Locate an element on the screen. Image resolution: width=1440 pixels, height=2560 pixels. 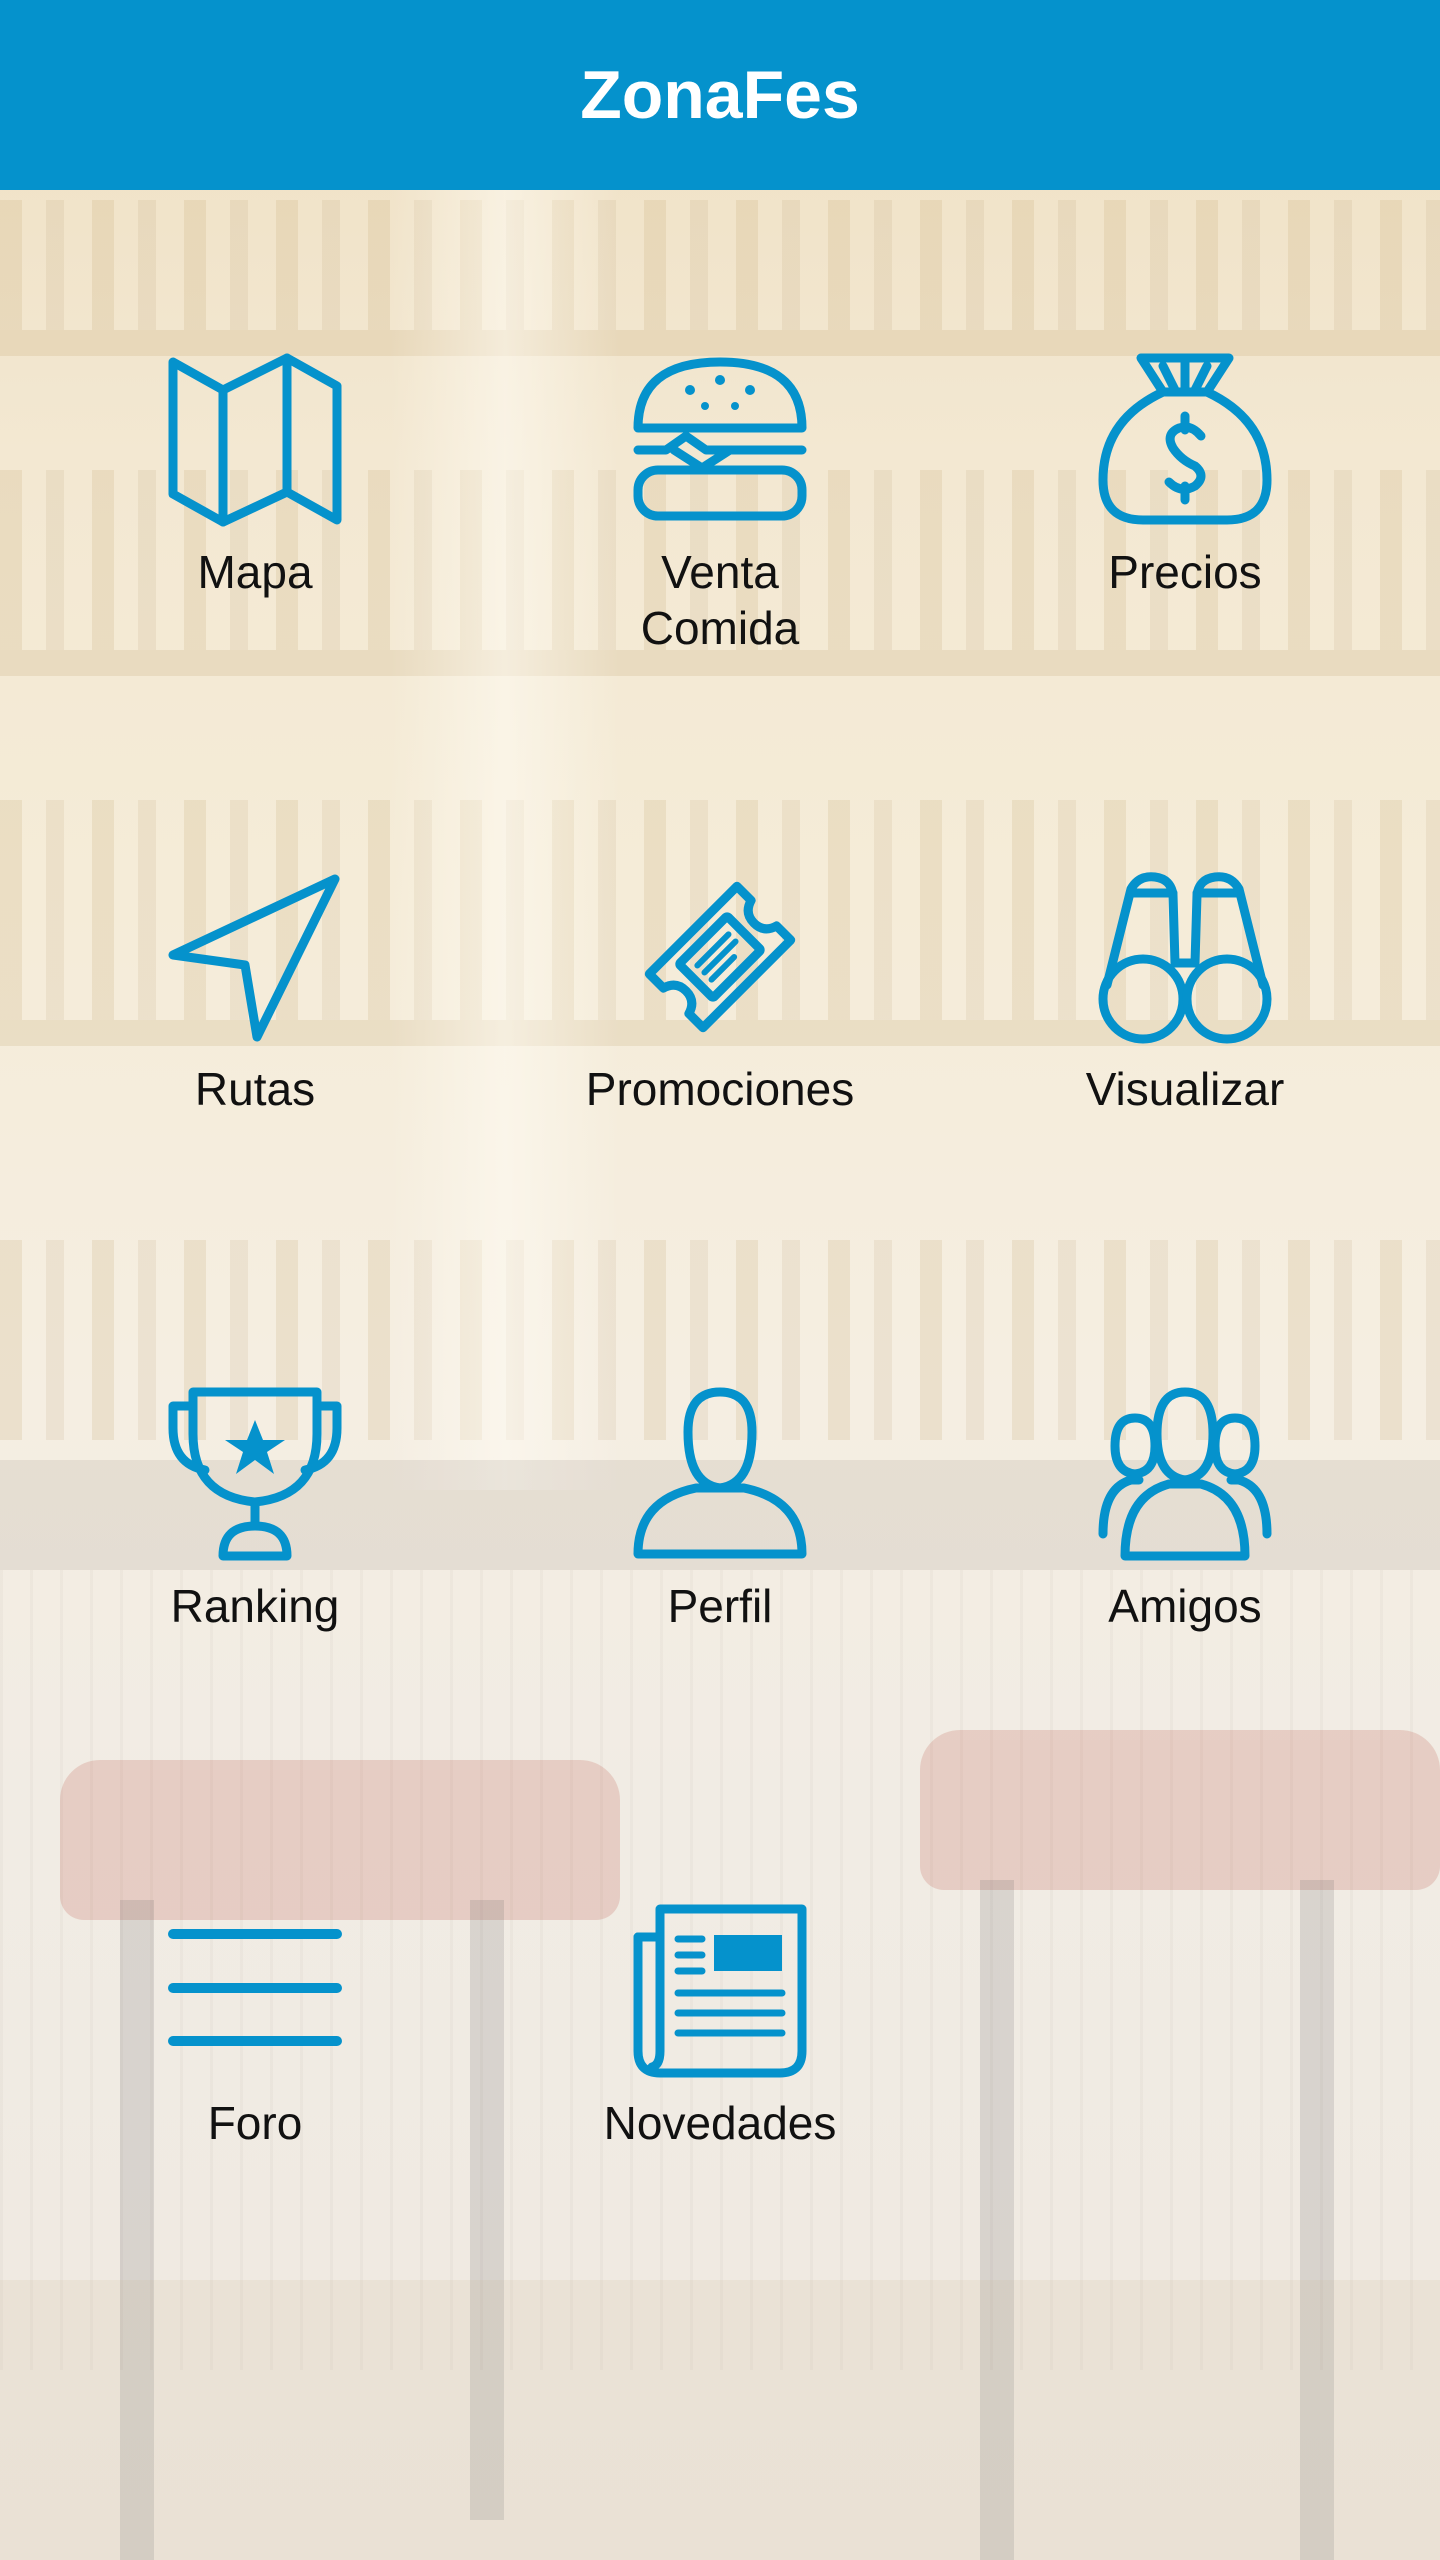
menu-item-amigos: Amigos is located at coordinates (1185, 1554).